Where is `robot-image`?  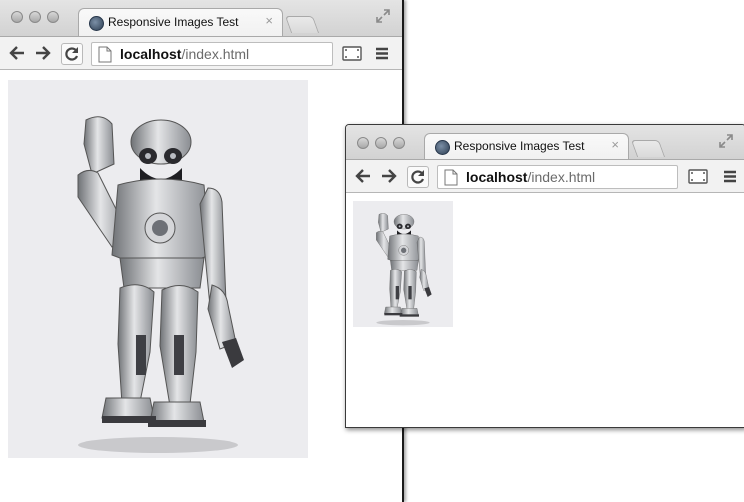
robot-image is located at coordinates (403, 264).